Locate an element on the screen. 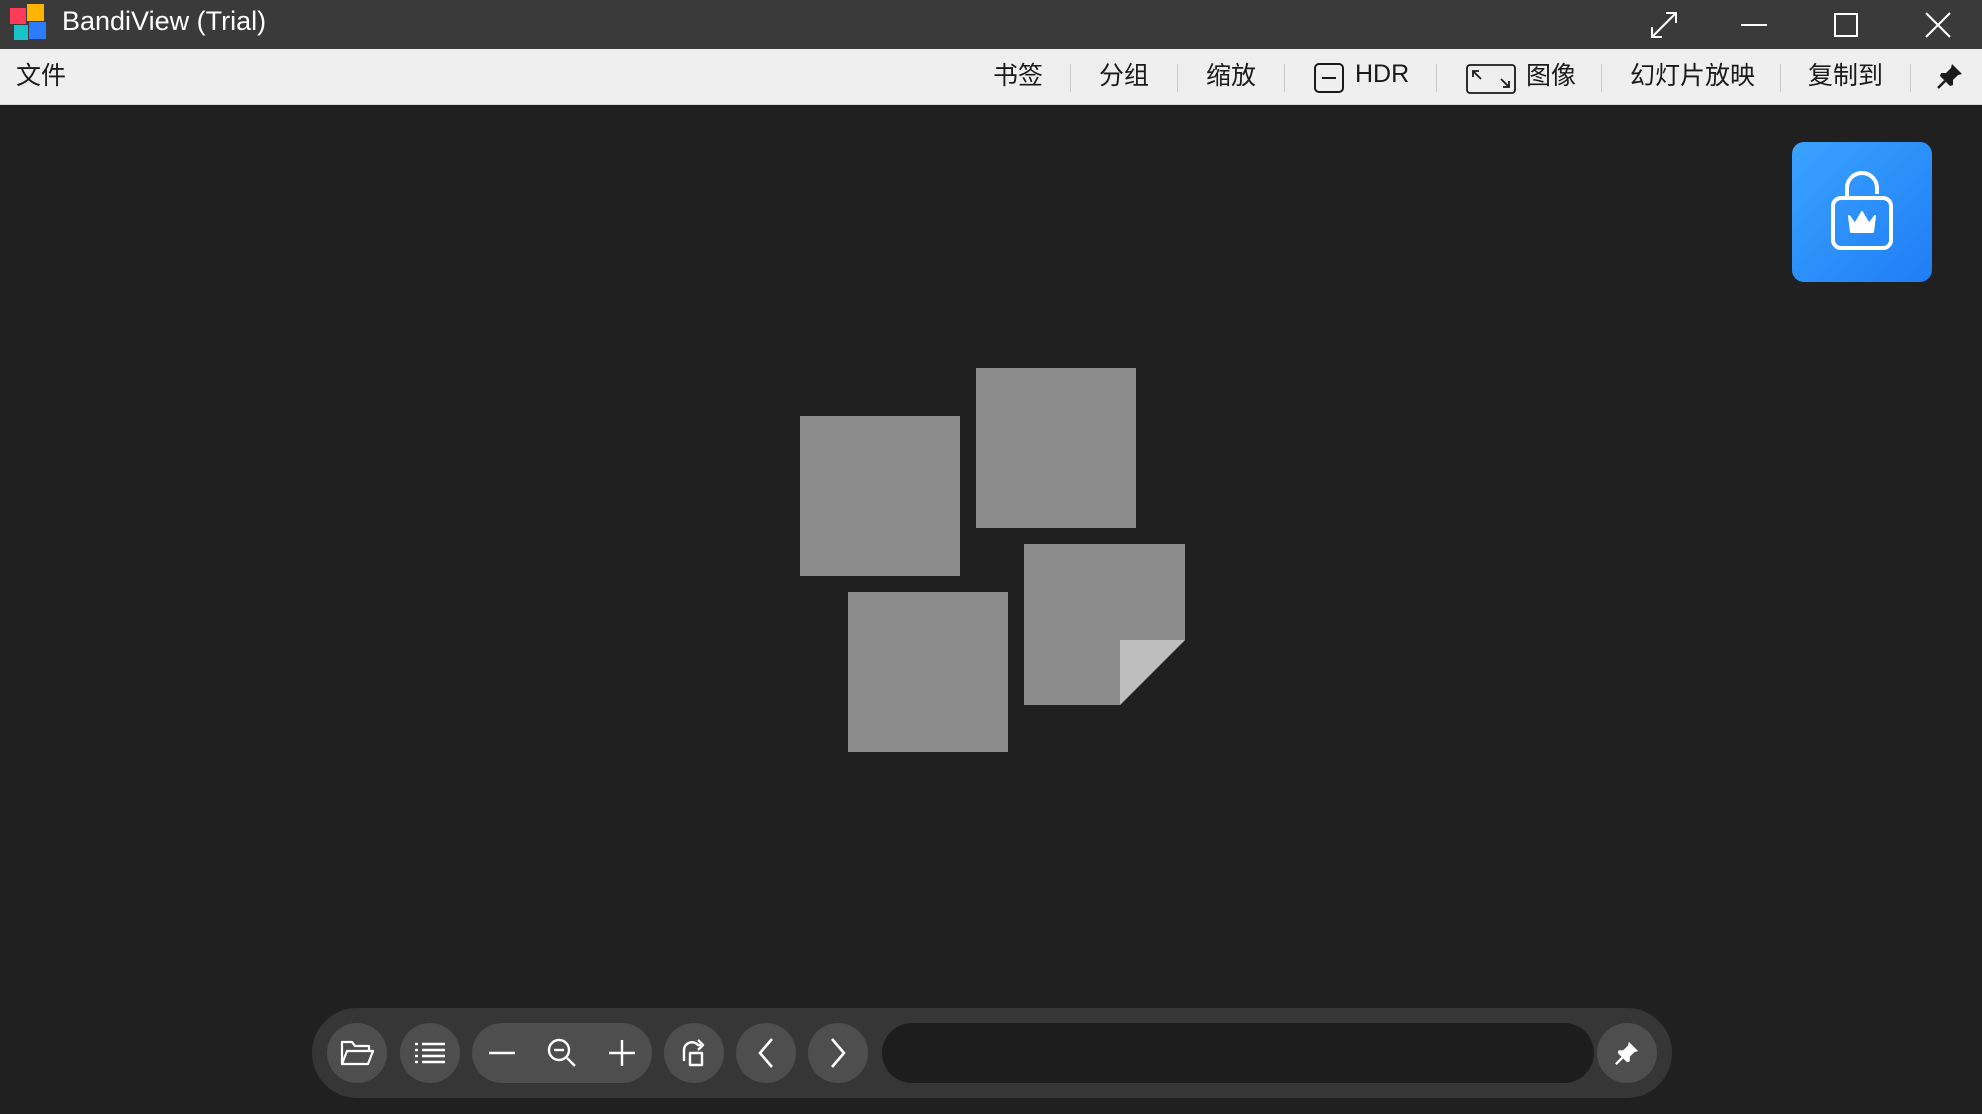  bandiview-logo-icon is located at coordinates (29, 23).